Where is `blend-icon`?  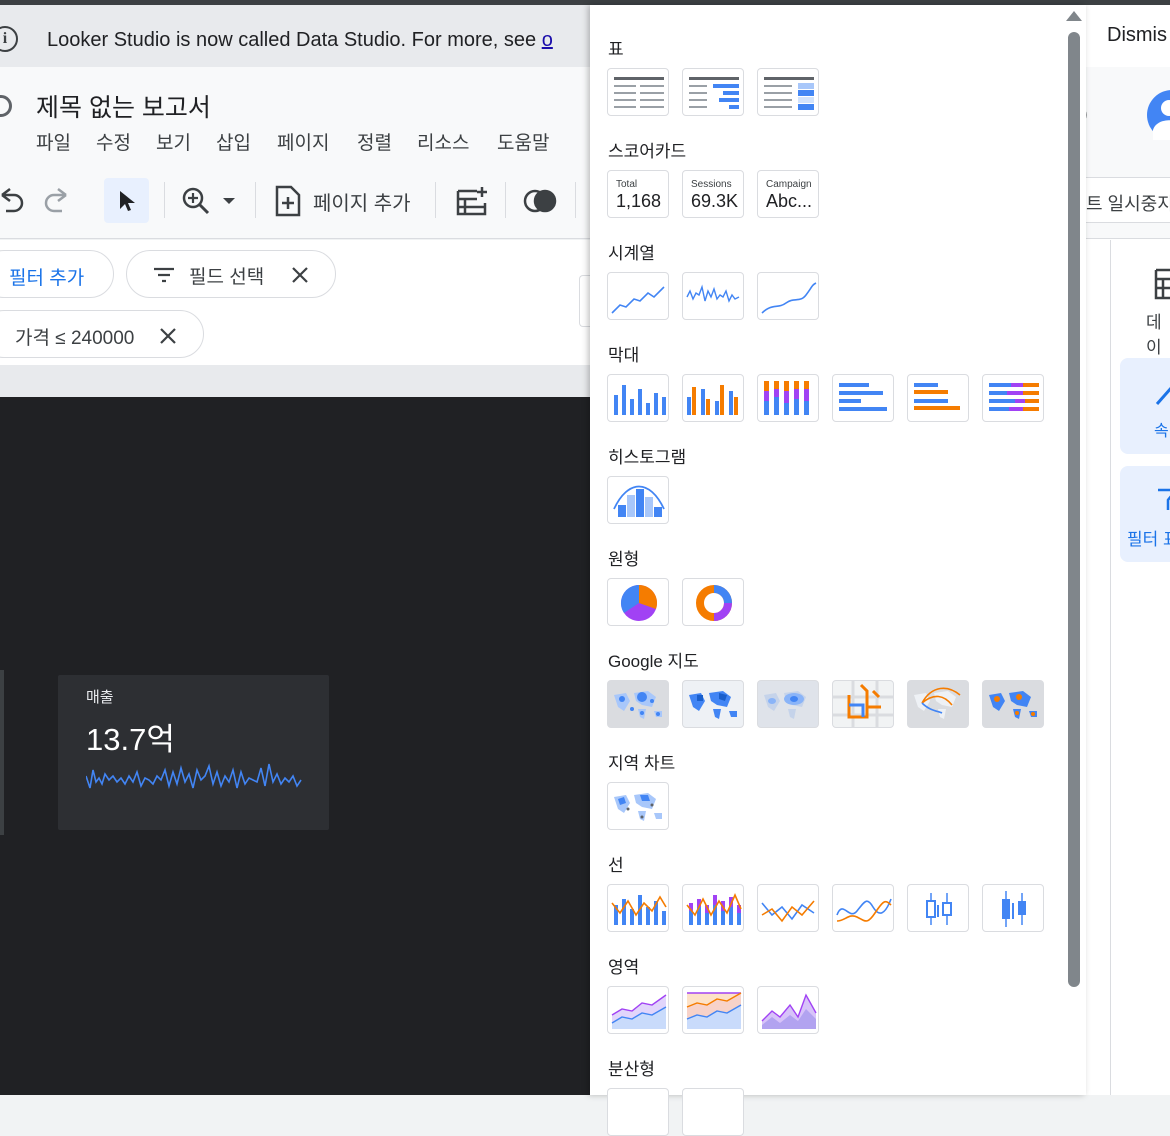
blend-icon is located at coordinates (541, 201).